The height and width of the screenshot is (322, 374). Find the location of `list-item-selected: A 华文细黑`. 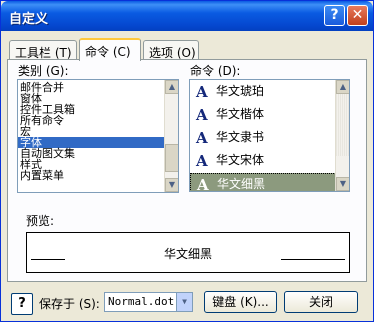

list-item-selected: A 华文细黑 is located at coordinates (263, 182).